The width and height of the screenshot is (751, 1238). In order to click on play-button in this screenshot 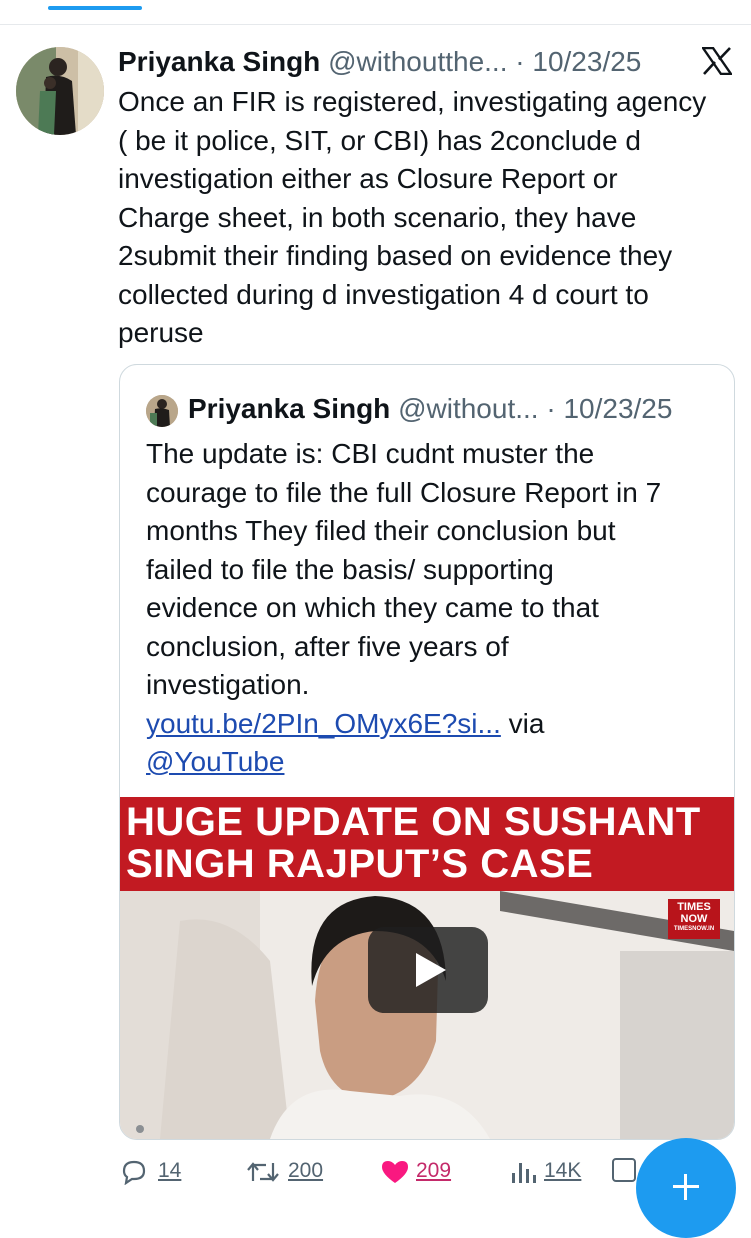, I will do `click(428, 970)`.